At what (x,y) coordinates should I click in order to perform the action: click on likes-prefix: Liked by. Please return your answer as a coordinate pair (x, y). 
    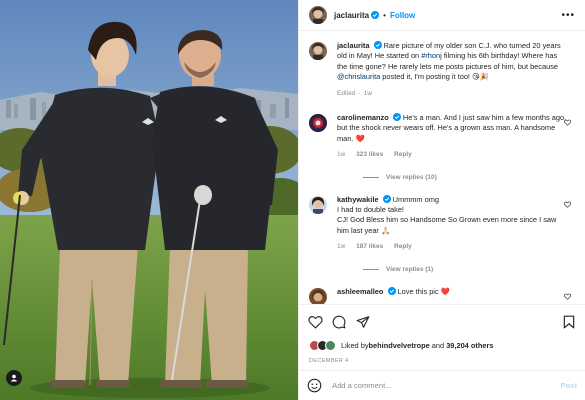
    Looking at the image, I should click on (355, 345).